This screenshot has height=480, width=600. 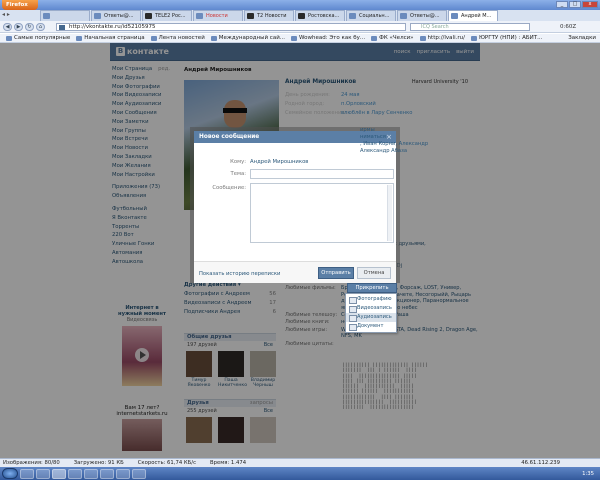 What do you see at coordinates (371, 308) in the screenshot?
I see `attach-menu-item-video: Видеозапись` at bounding box center [371, 308].